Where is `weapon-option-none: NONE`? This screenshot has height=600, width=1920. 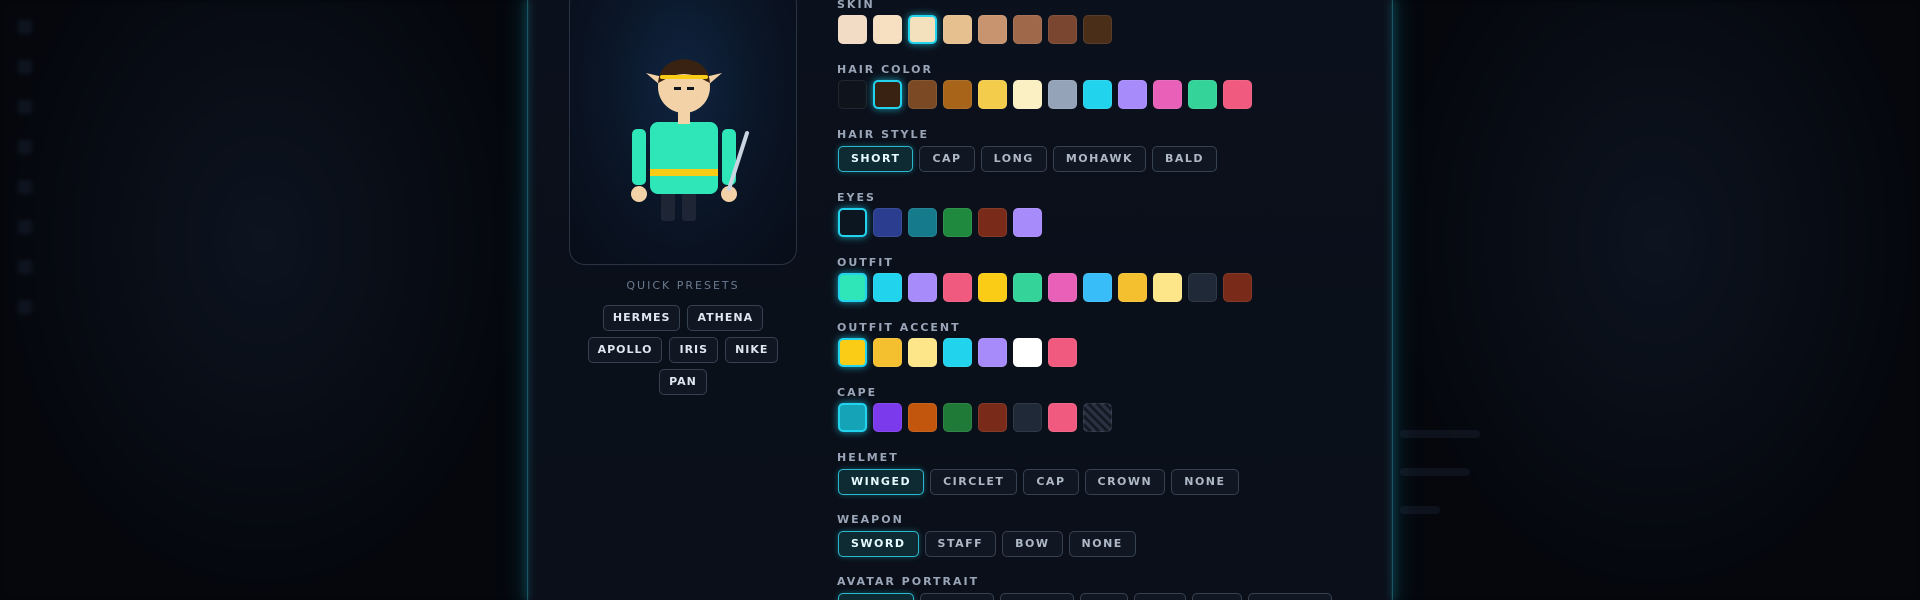
weapon-option-none: NONE is located at coordinates (1102, 544).